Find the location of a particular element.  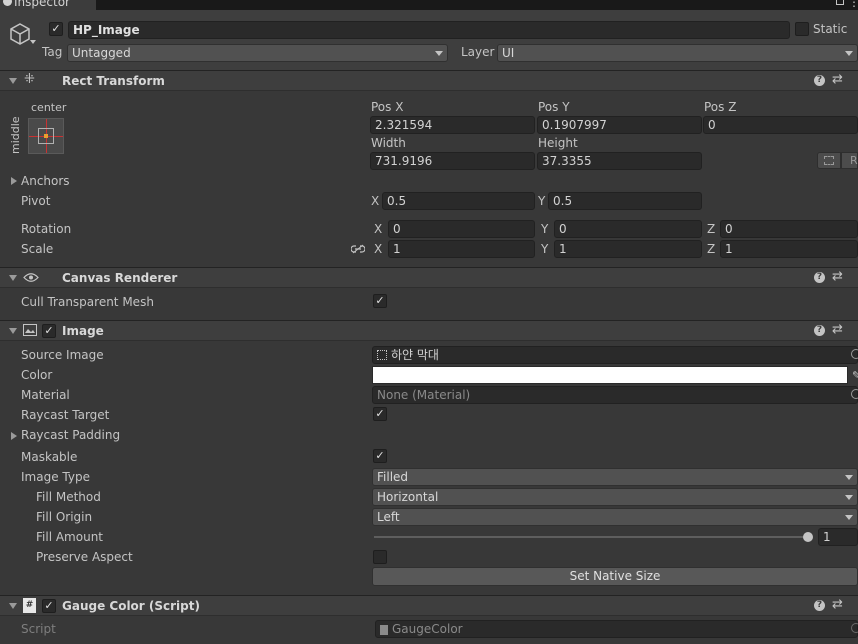

info-icon is located at coordinates (7, 3).